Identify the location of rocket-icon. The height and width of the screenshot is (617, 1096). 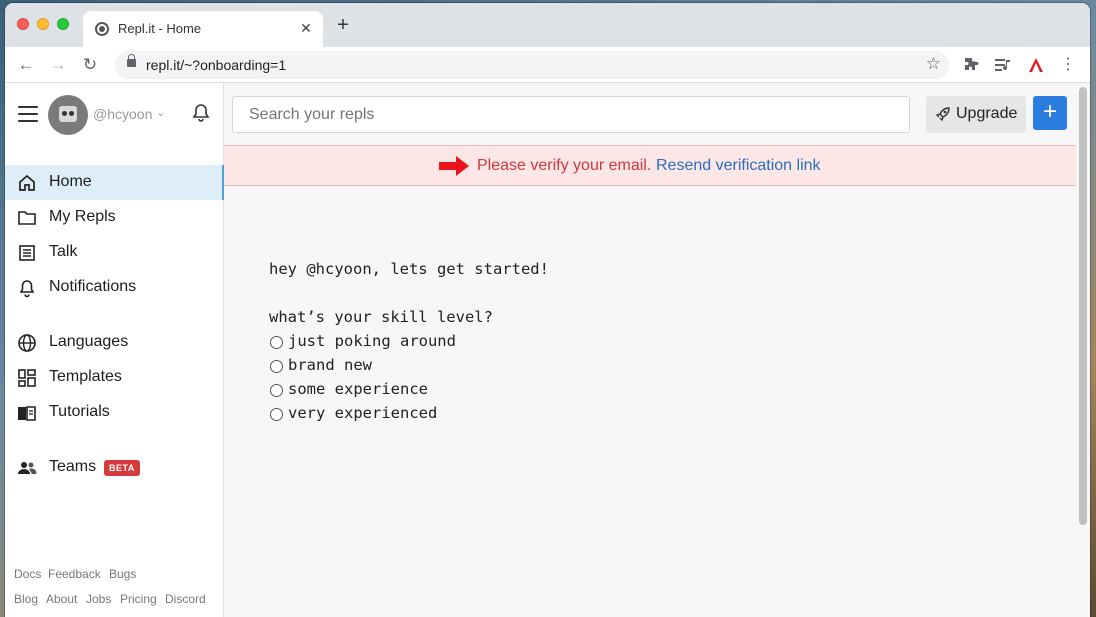
(942, 114).